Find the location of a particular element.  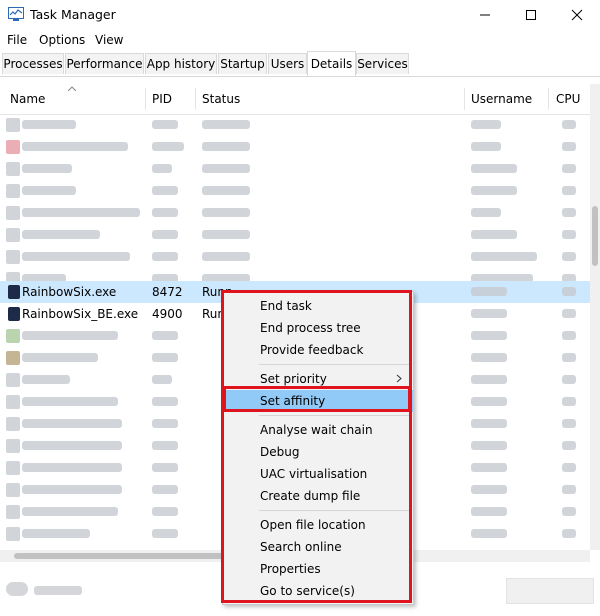

title-bar: Task Manager is located at coordinates (300, 15).